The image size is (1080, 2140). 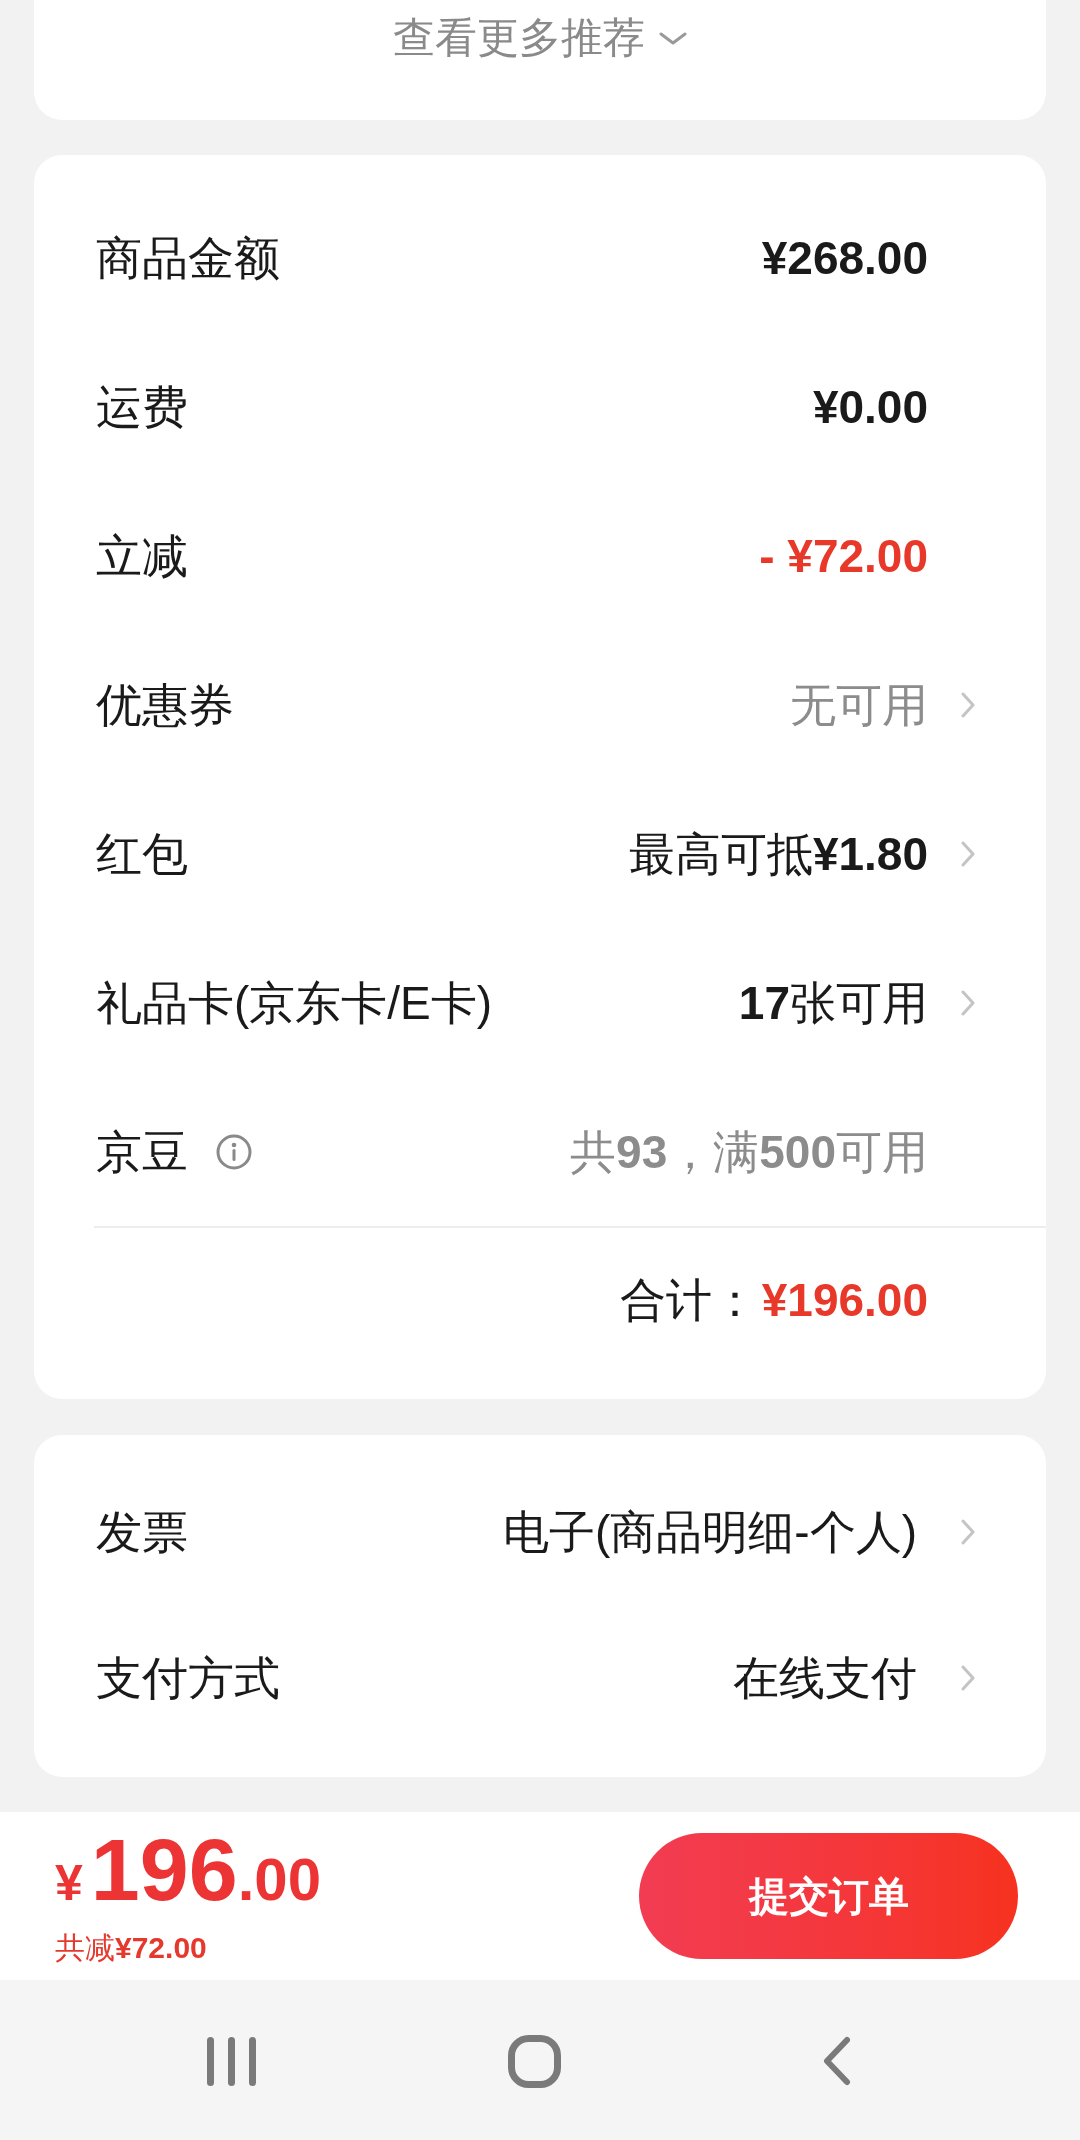 What do you see at coordinates (833, 1002) in the screenshot?
I see `option-value: 17张可用` at bounding box center [833, 1002].